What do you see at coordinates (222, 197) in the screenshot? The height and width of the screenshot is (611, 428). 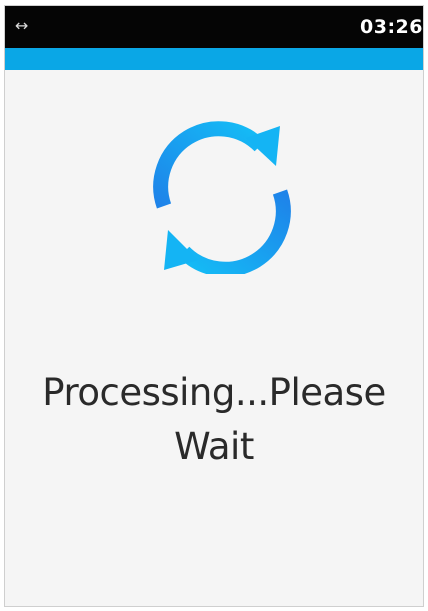 I see `refresh-spinner-icon` at bounding box center [222, 197].